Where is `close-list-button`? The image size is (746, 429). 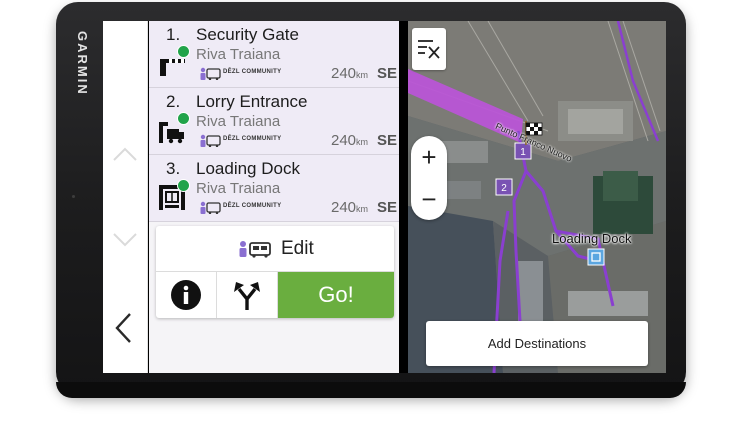 close-list-button is located at coordinates (429, 49).